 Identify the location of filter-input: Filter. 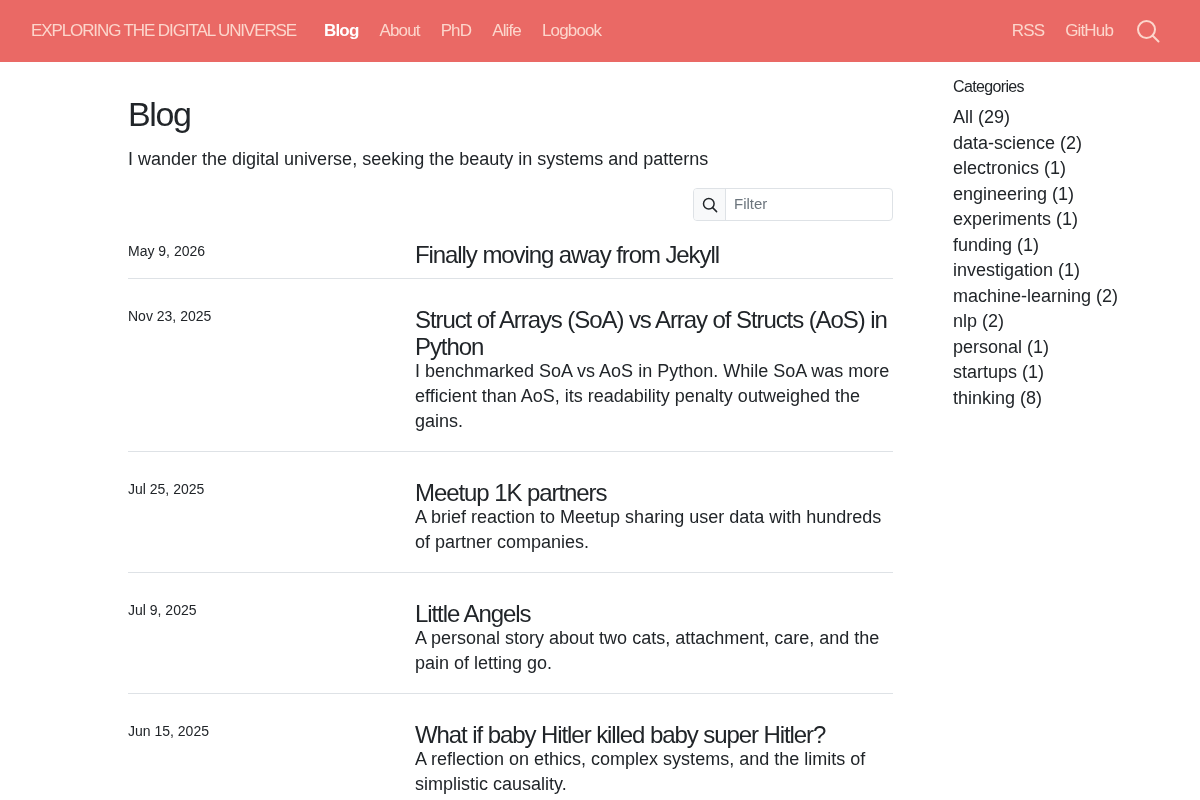
(809, 204).